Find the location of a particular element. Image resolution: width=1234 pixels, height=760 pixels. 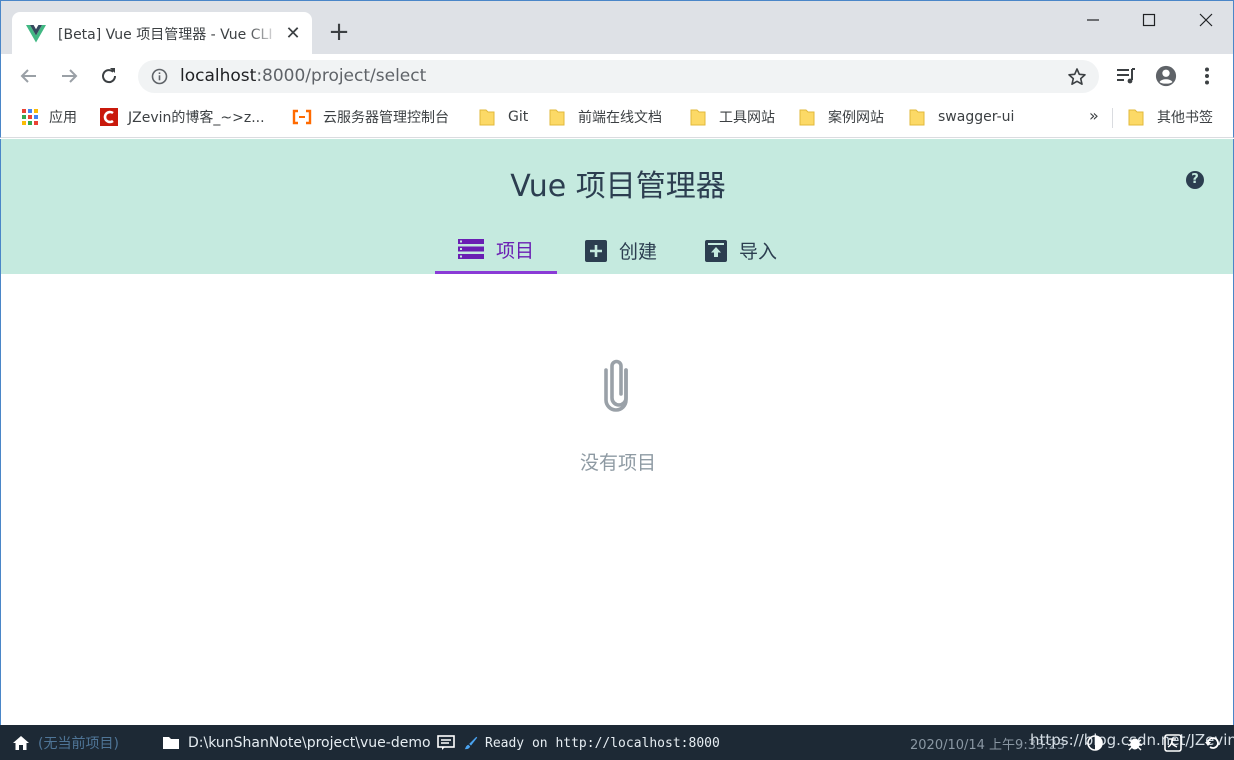

bookmarks-overflow-button: » is located at coordinates (1094, 115).